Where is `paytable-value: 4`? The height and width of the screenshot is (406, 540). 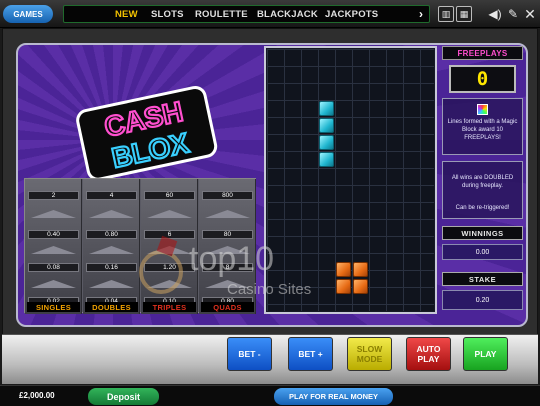 paytable-value: 4 is located at coordinates (111, 195).